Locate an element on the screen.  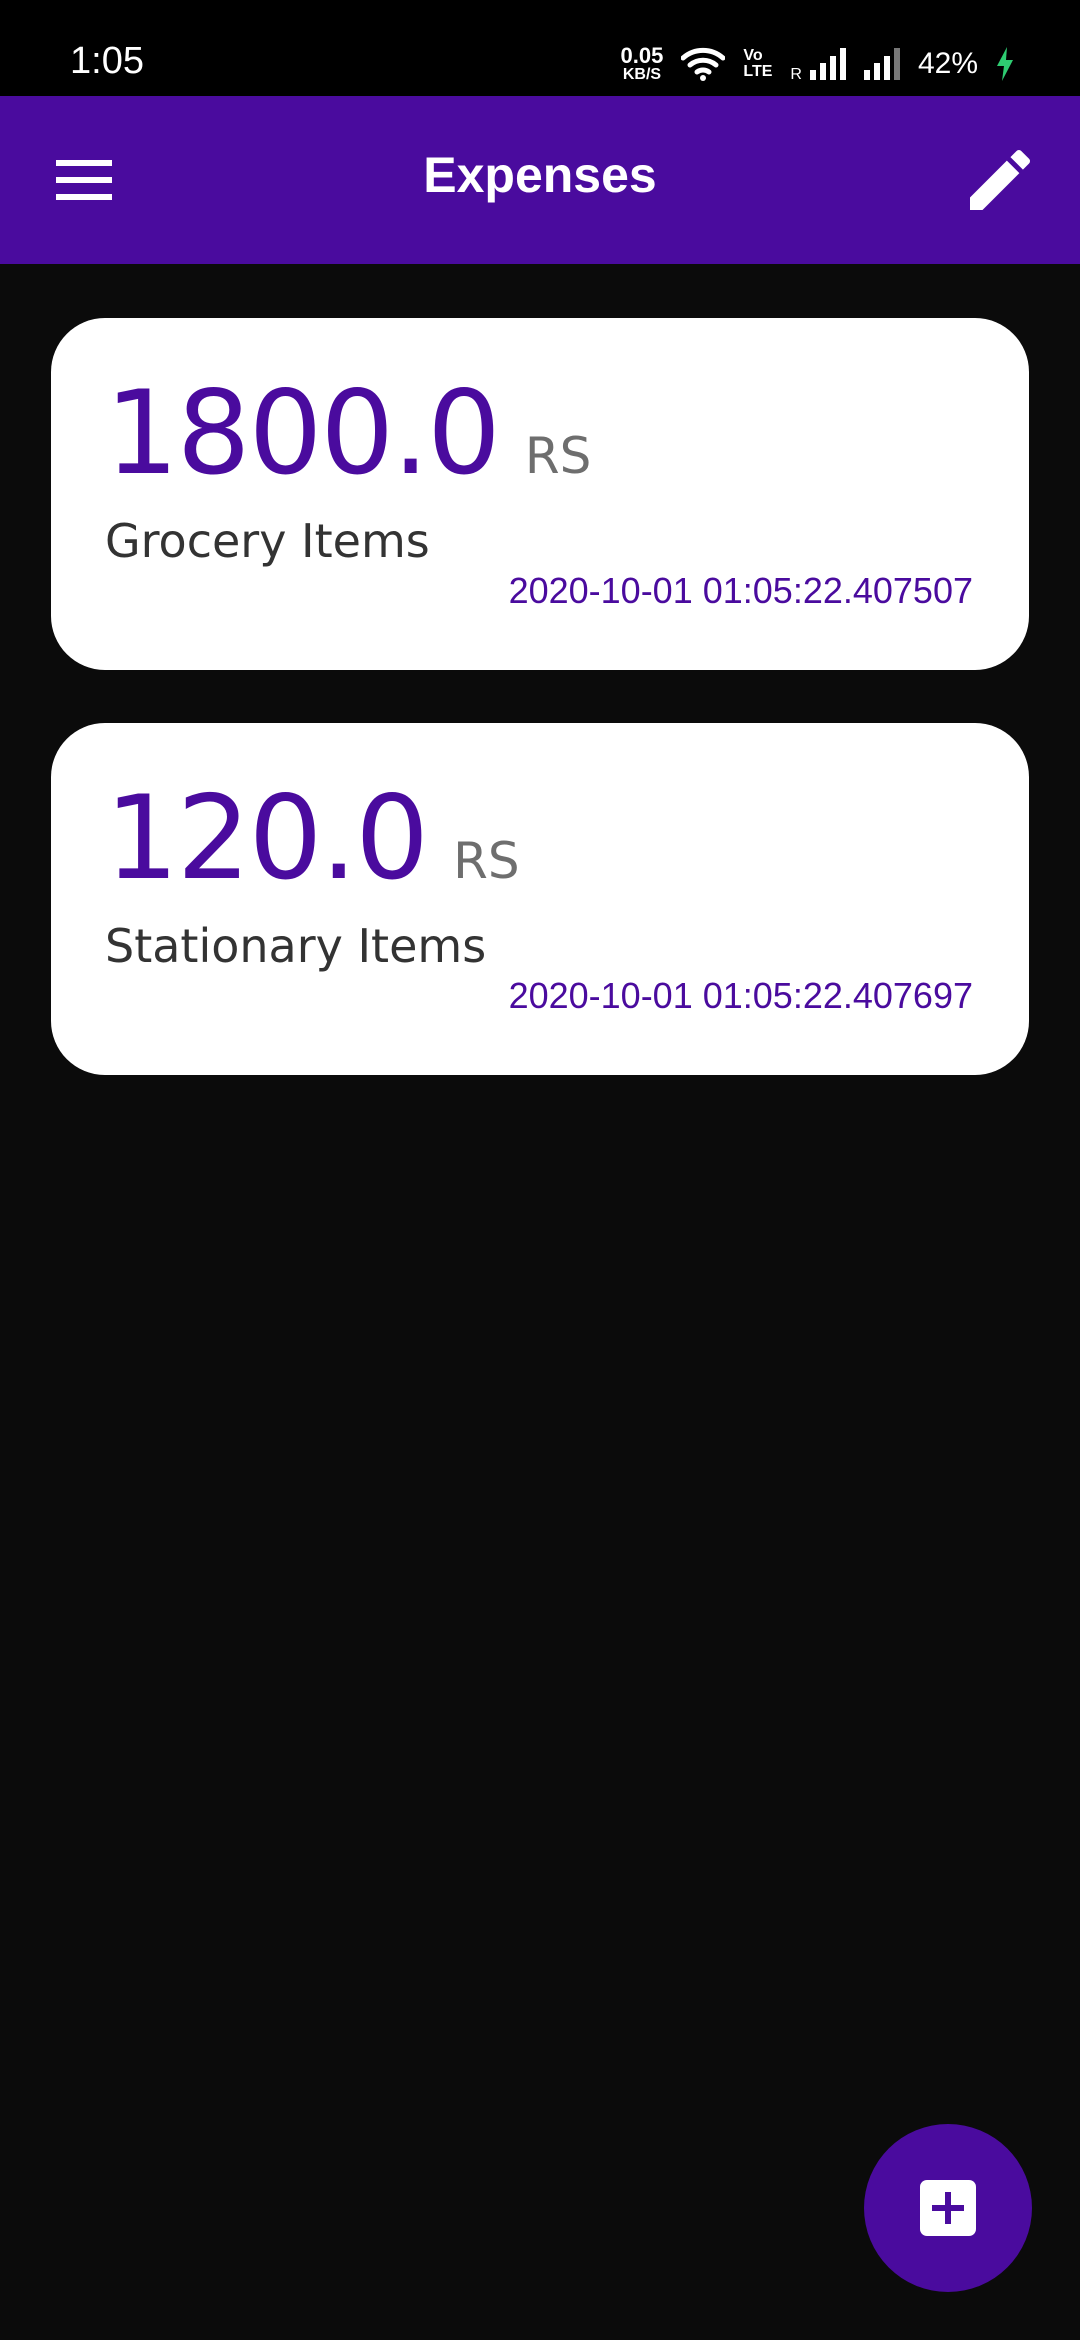
amount-value: 120.0 is located at coordinates (267, 838).